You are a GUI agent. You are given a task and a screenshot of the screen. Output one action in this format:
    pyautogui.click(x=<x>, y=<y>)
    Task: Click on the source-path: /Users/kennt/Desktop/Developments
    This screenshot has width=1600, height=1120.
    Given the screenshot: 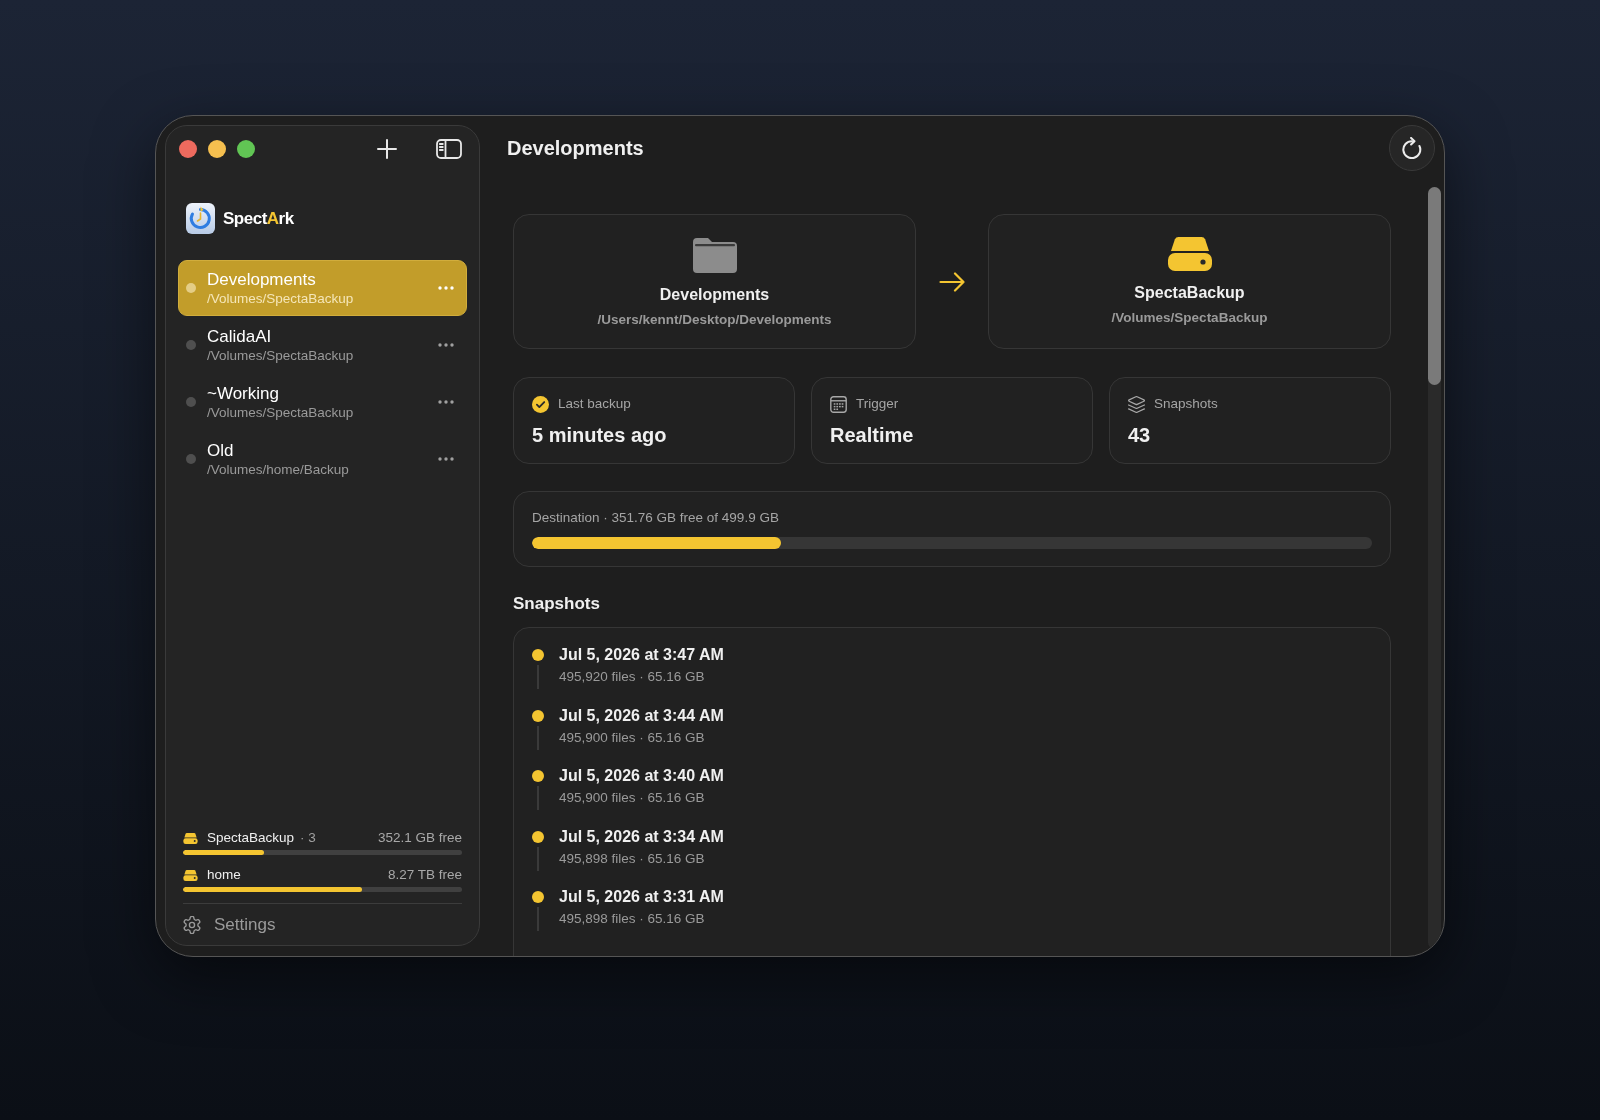 What is the action you would take?
    pyautogui.click(x=714, y=319)
    